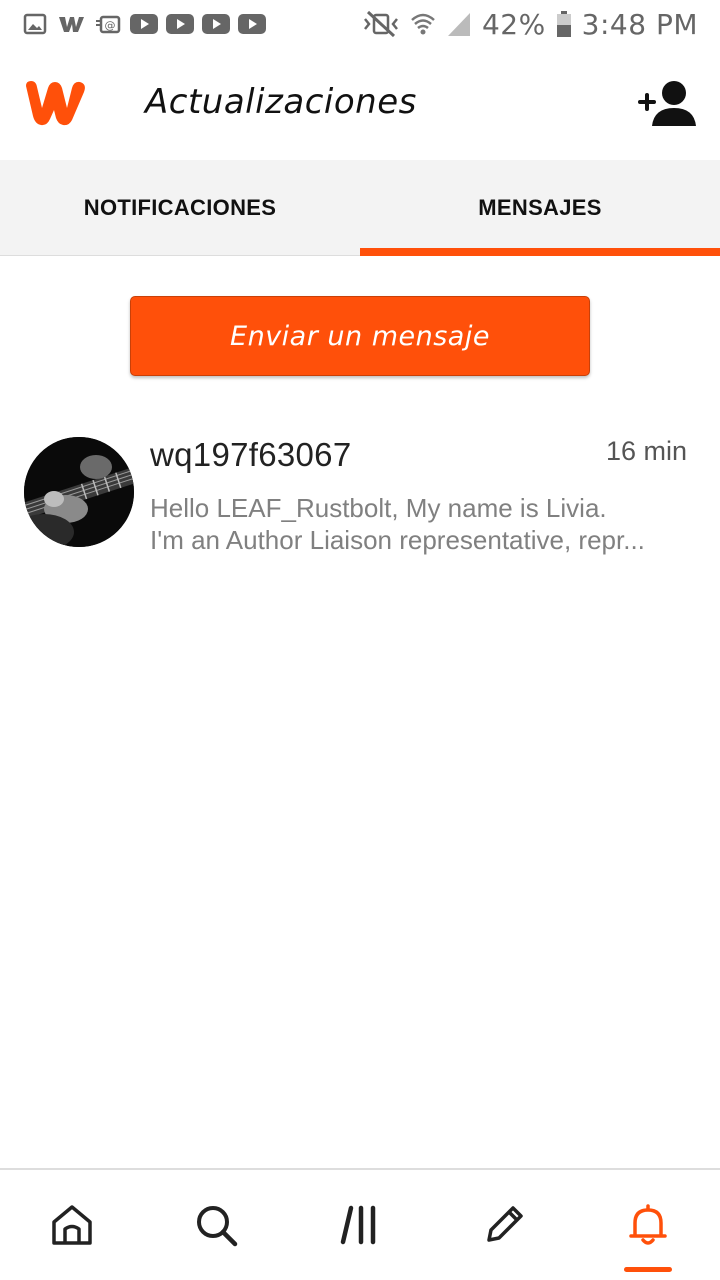  What do you see at coordinates (56, 103) in the screenshot?
I see `wattpad-logo` at bounding box center [56, 103].